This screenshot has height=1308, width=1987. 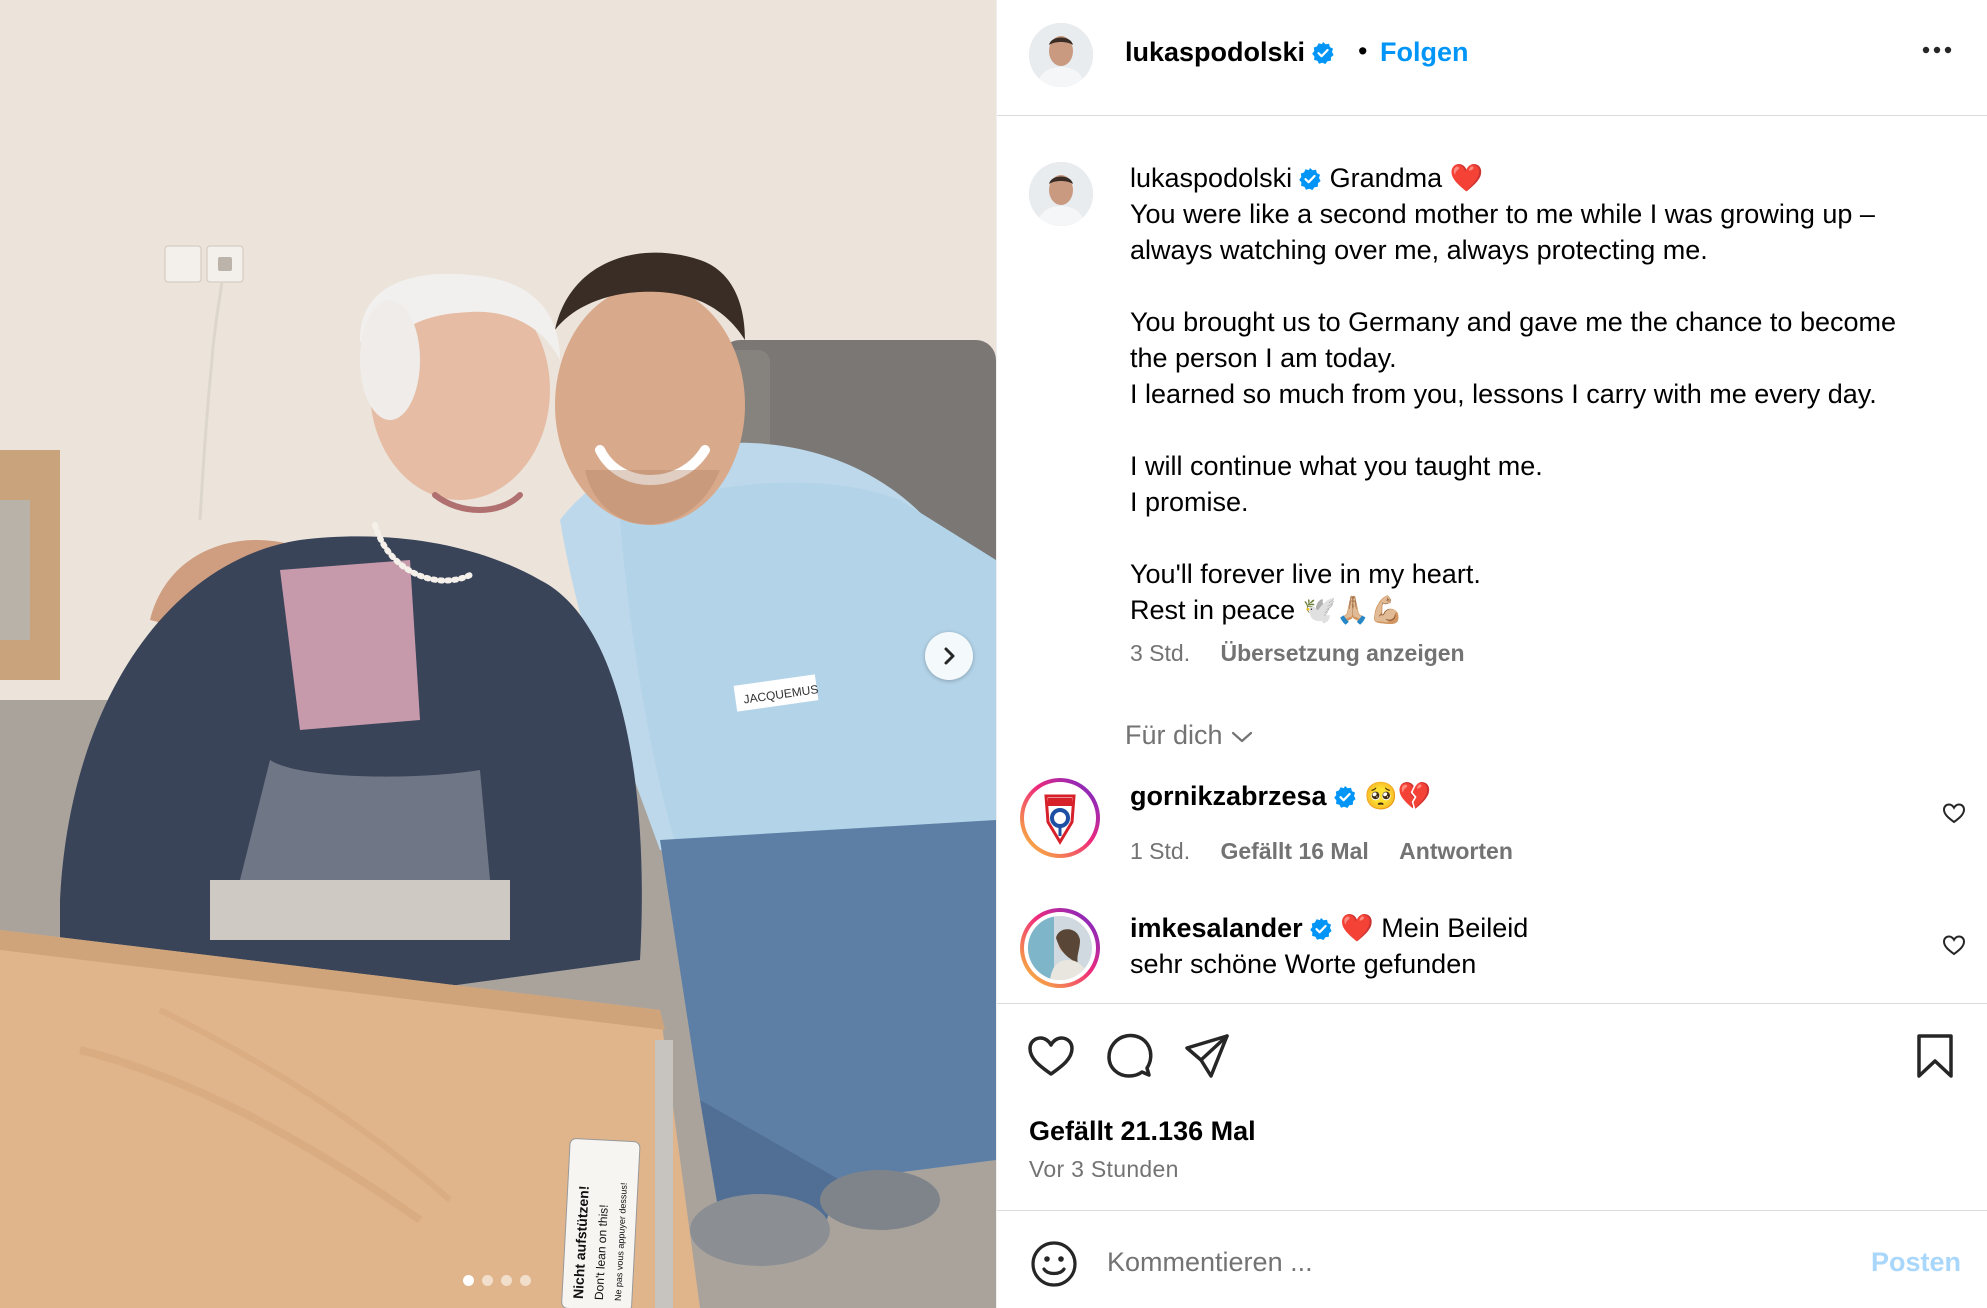 I want to click on comment-likes: Gefällt 16 Mal, so click(x=1295, y=851).